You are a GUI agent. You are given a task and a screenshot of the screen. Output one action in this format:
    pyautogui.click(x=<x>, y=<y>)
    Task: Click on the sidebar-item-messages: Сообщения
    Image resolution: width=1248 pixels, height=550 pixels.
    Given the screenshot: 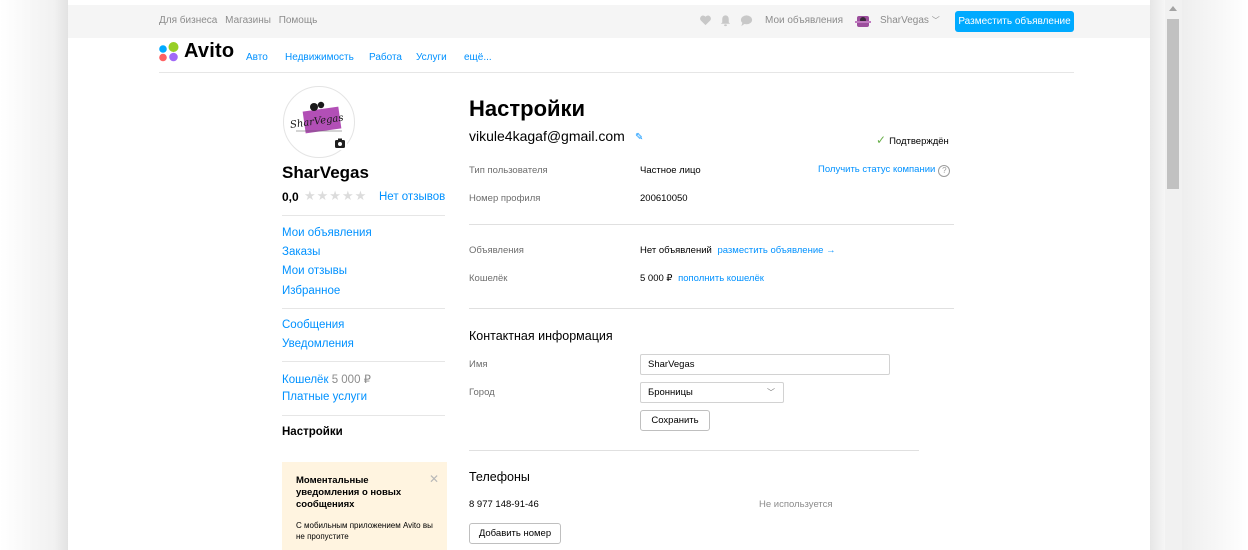 What is the action you would take?
    pyautogui.click(x=313, y=325)
    